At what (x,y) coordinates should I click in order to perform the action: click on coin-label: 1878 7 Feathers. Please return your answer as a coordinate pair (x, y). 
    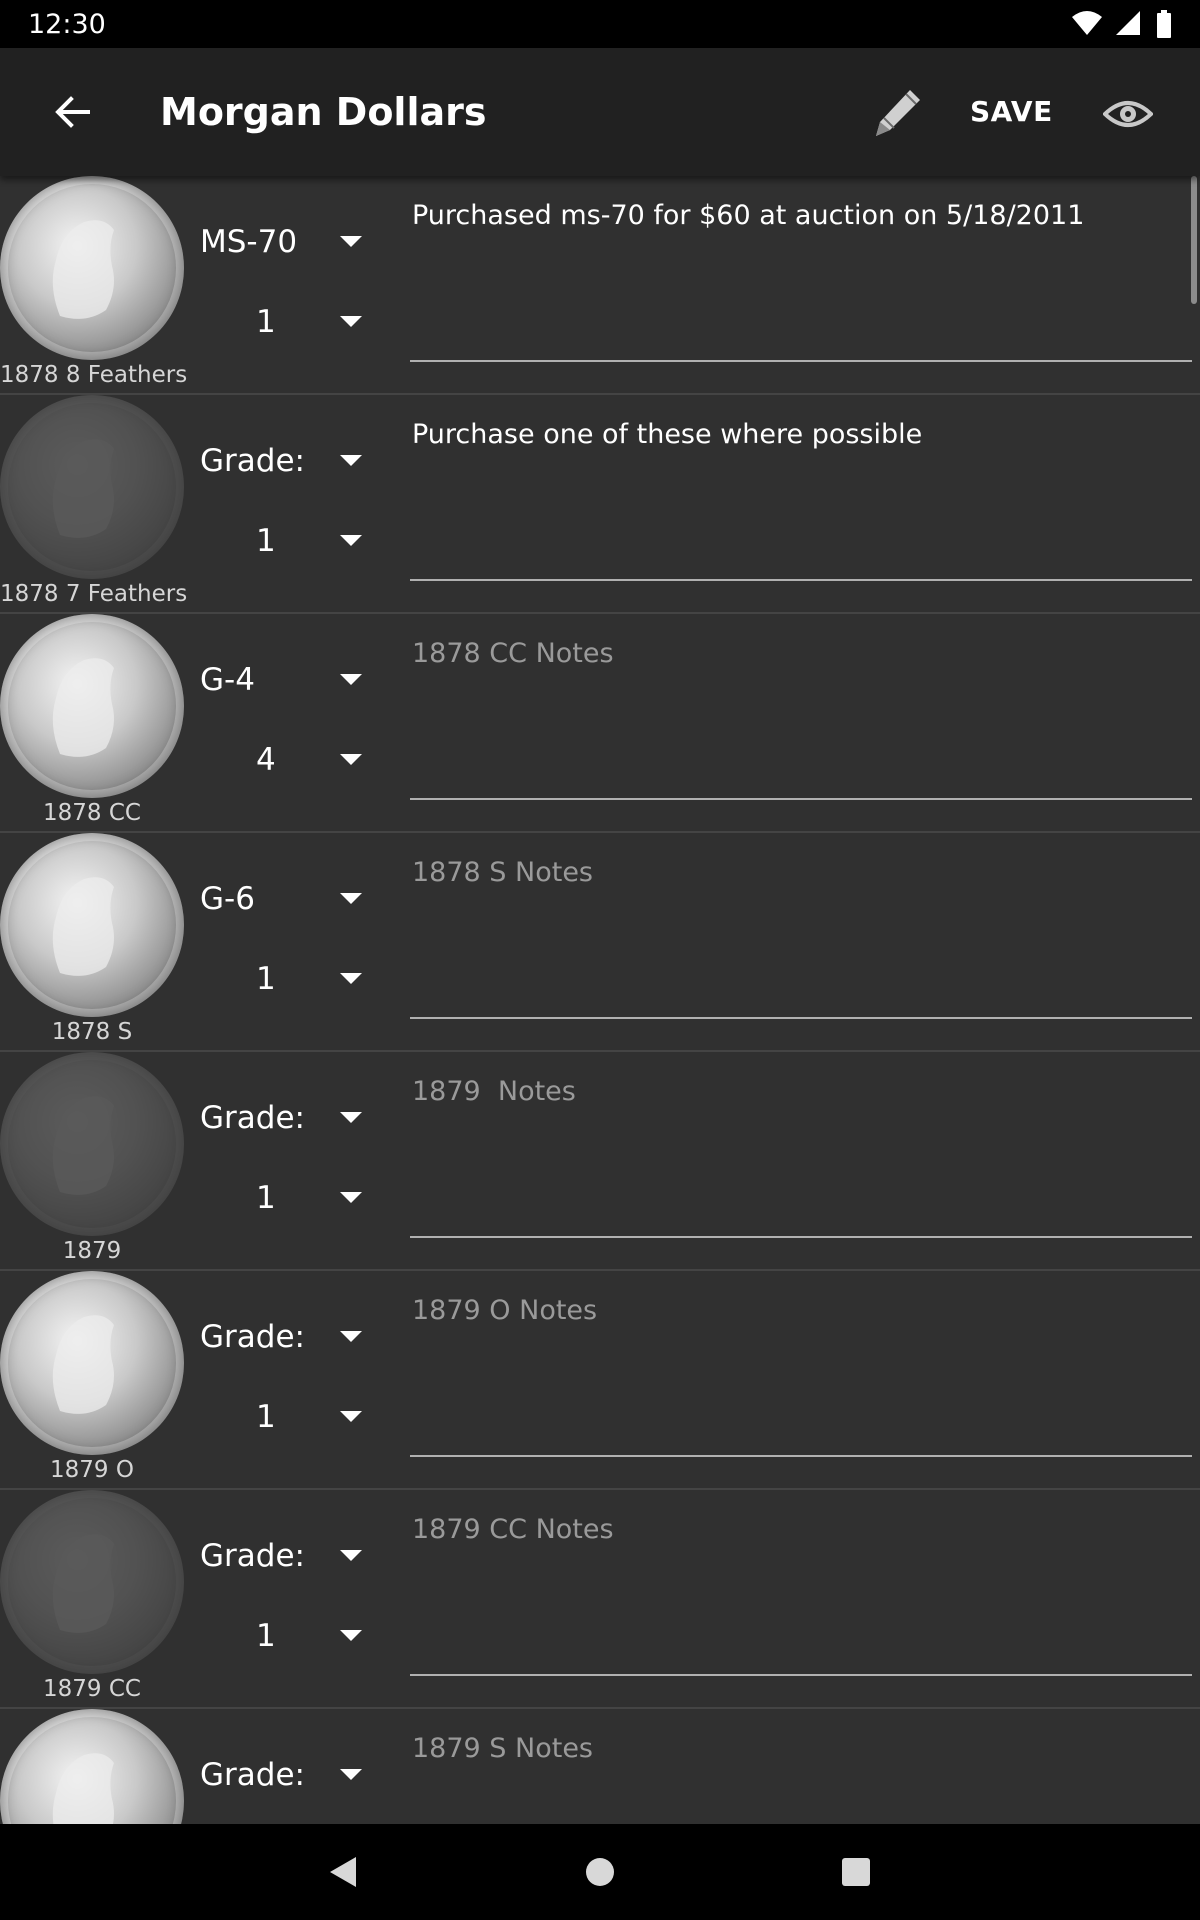
    Looking at the image, I should click on (94, 594).